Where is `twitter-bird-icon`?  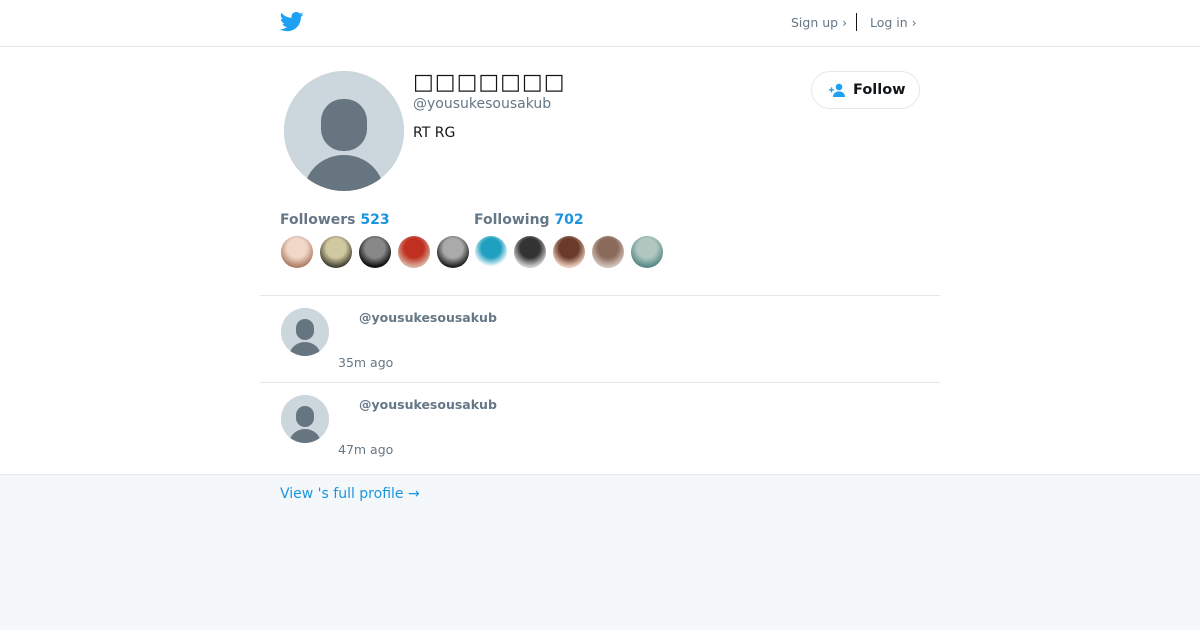 twitter-bird-icon is located at coordinates (292, 22).